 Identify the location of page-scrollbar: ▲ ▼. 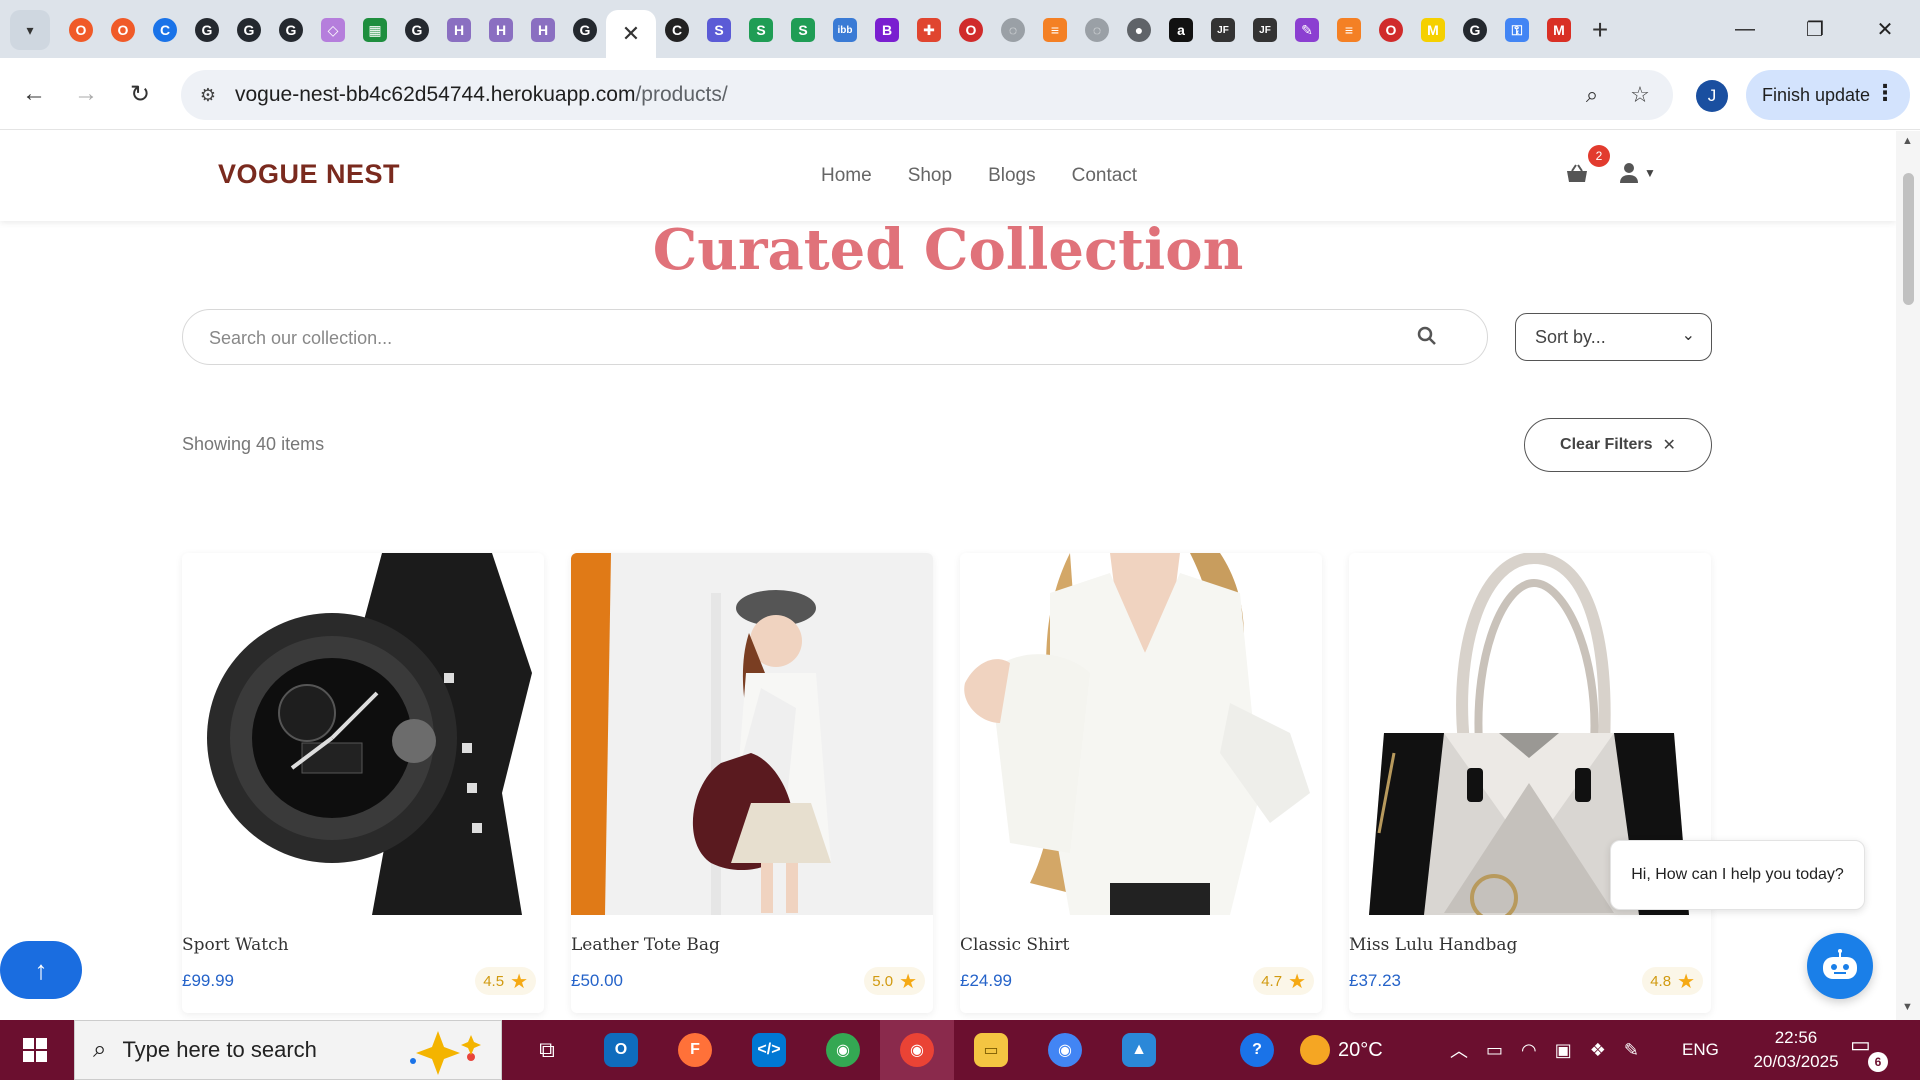
(1908, 575).